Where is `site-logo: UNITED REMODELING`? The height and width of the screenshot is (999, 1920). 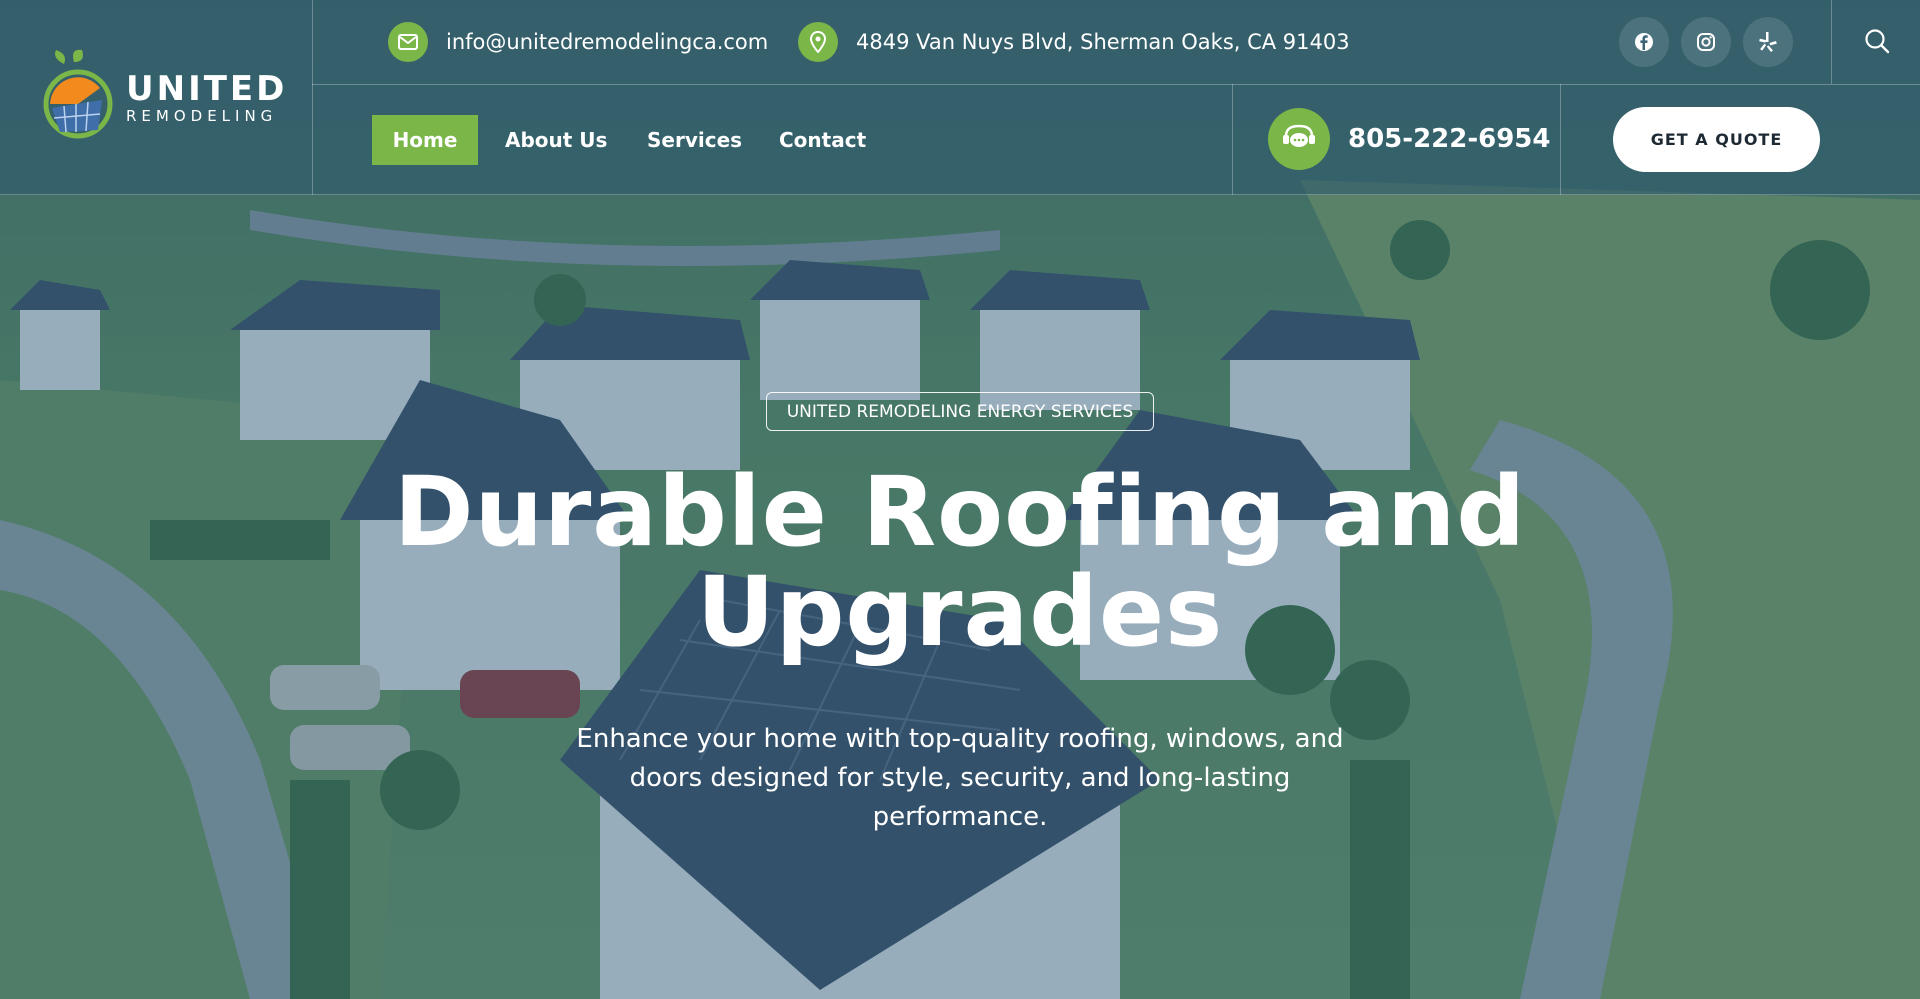
site-logo: UNITED REMODELING is located at coordinates (162, 98).